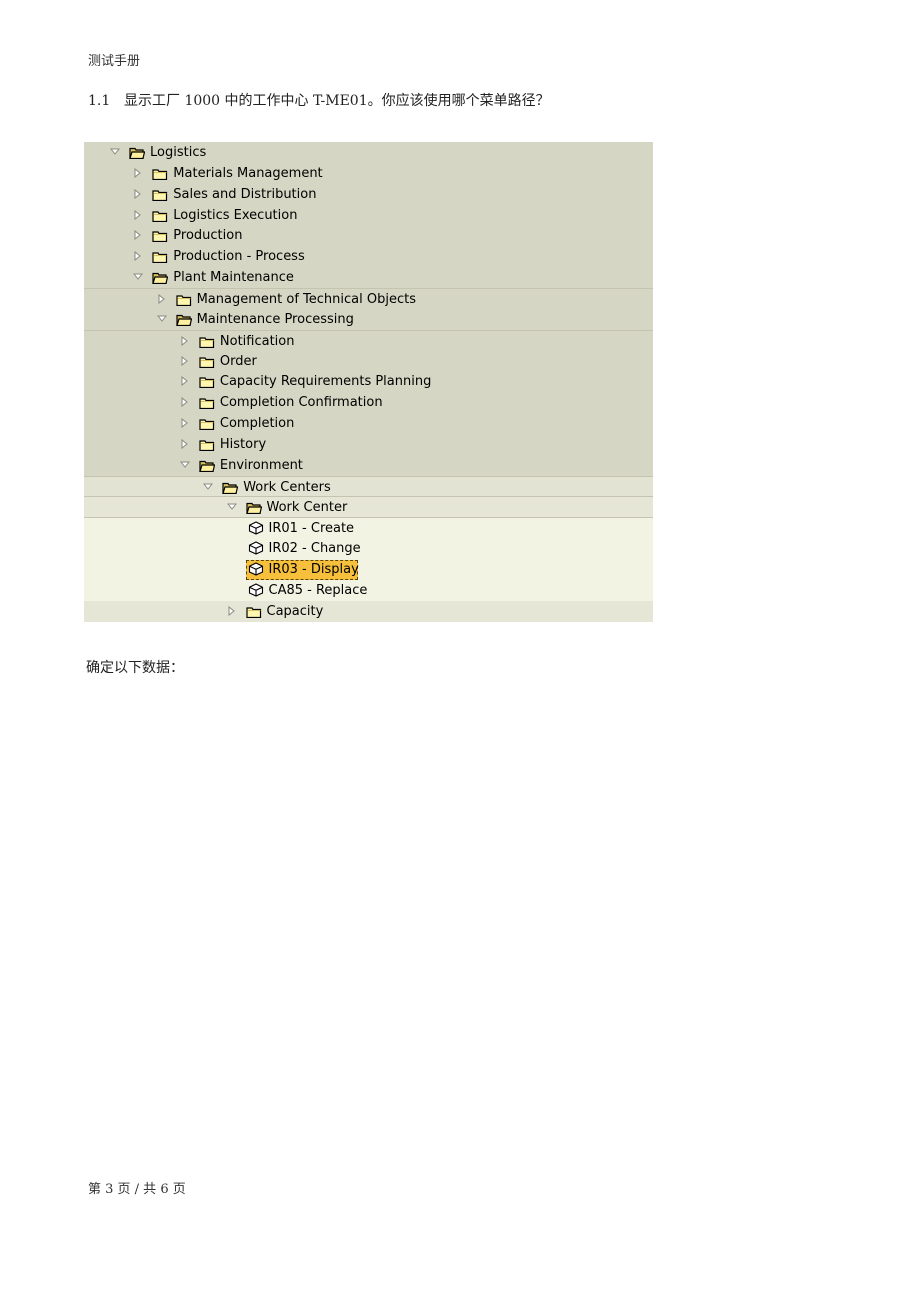  What do you see at coordinates (368, 528) in the screenshot?
I see `tree-node: IR01 - Create` at bounding box center [368, 528].